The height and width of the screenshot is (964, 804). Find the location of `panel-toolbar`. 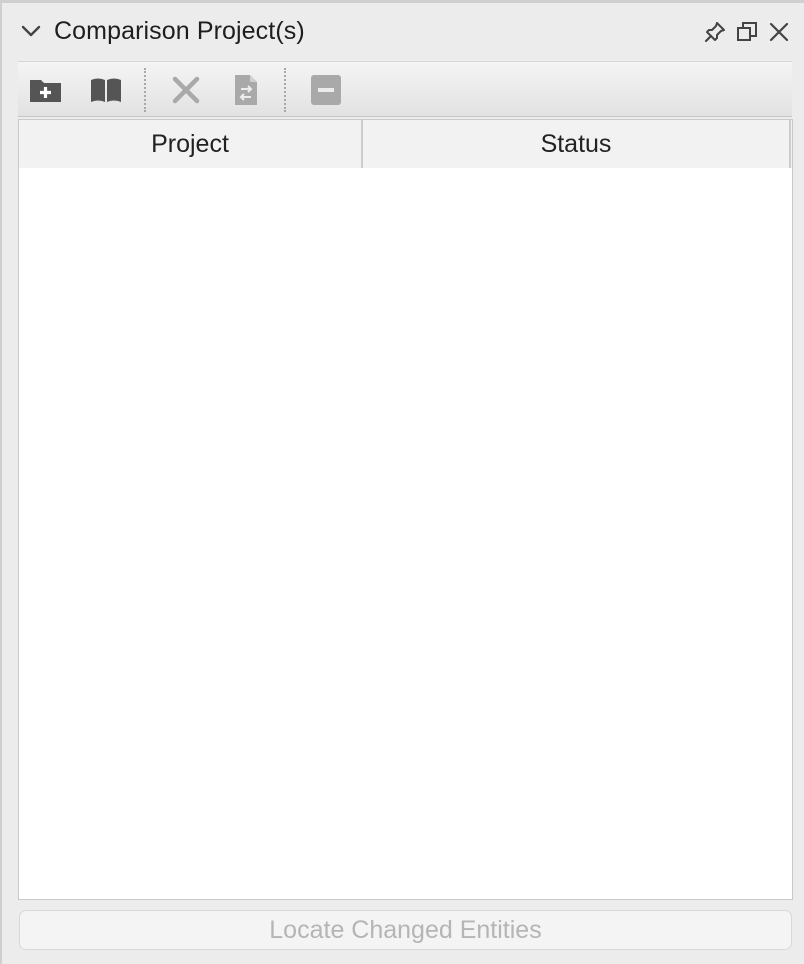

panel-toolbar is located at coordinates (405, 89).